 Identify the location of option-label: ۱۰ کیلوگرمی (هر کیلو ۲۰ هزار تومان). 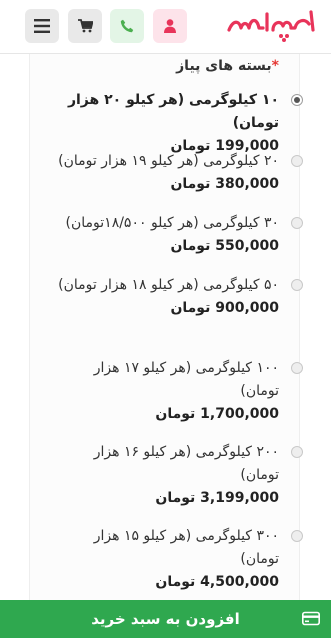
(173, 111).